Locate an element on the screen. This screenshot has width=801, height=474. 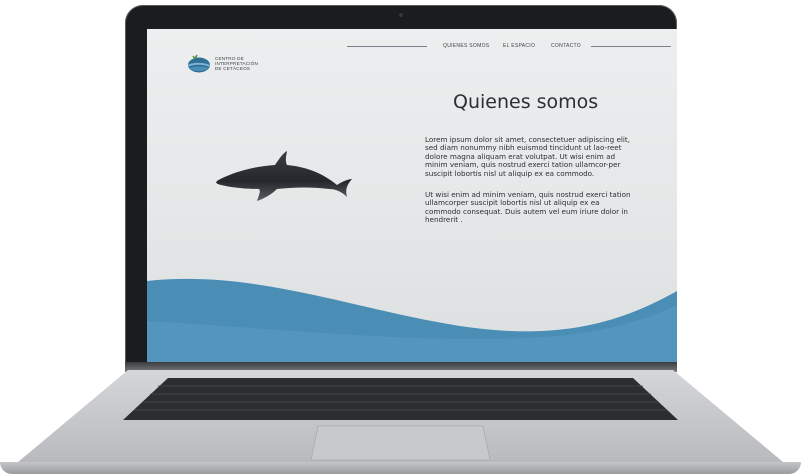
nav-divider-right is located at coordinates (631, 46).